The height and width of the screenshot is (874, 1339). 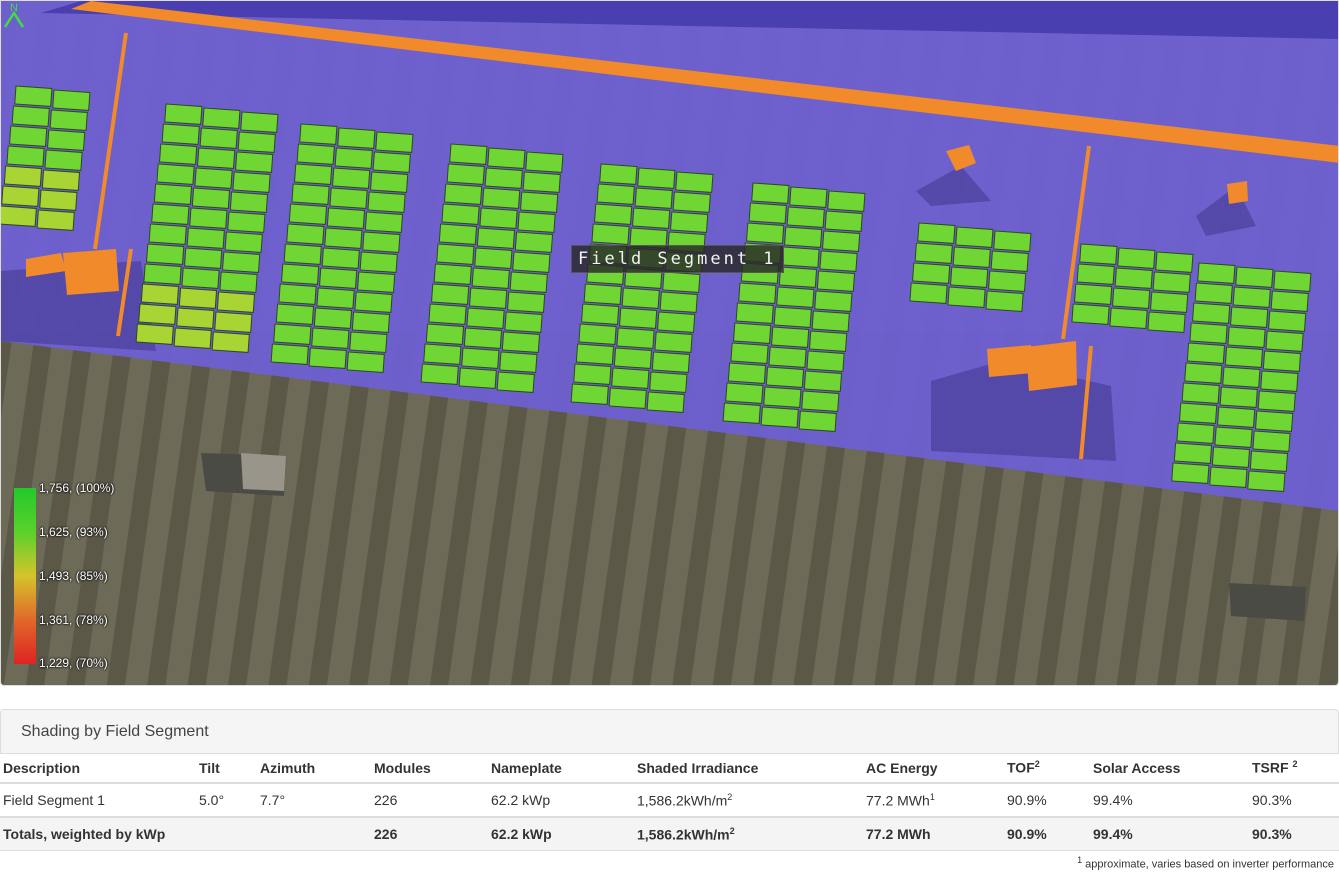 I want to click on rooftop-unit, so click(x=1267, y=602).